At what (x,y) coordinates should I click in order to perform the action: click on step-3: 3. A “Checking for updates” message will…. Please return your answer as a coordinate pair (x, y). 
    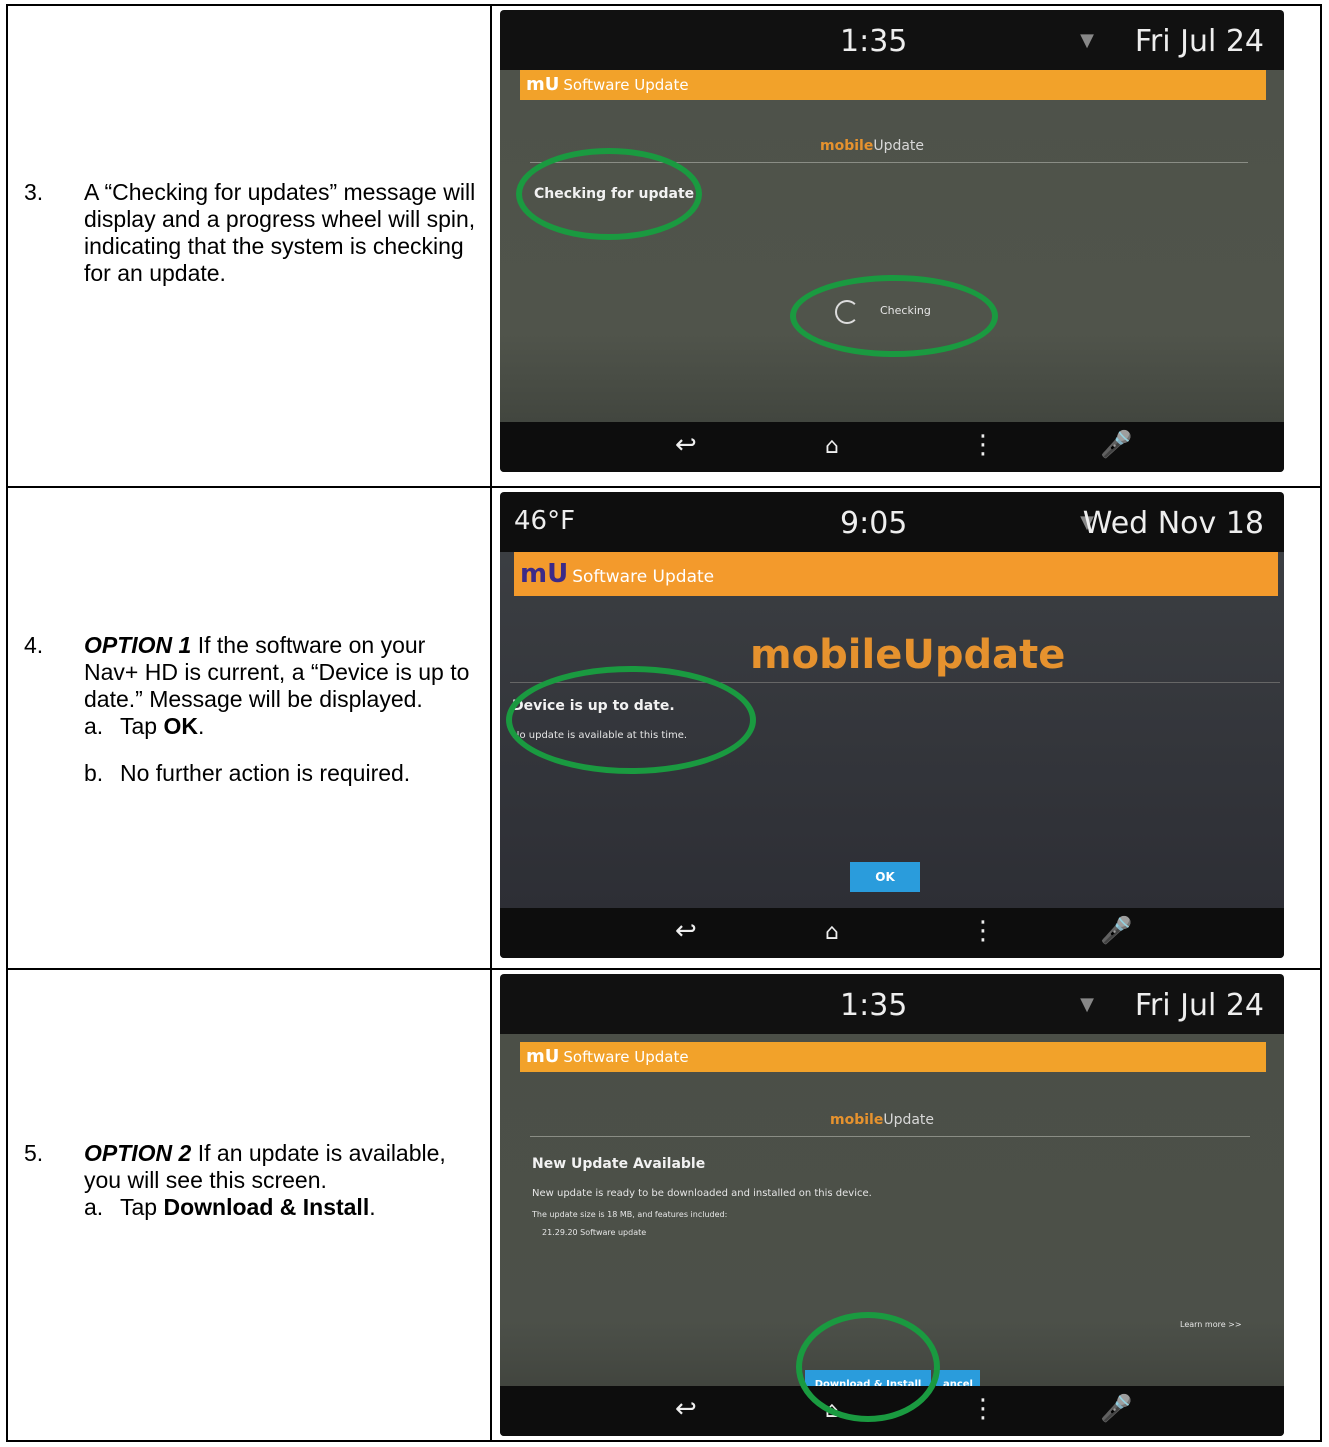
    Looking at the image, I should click on (254, 233).